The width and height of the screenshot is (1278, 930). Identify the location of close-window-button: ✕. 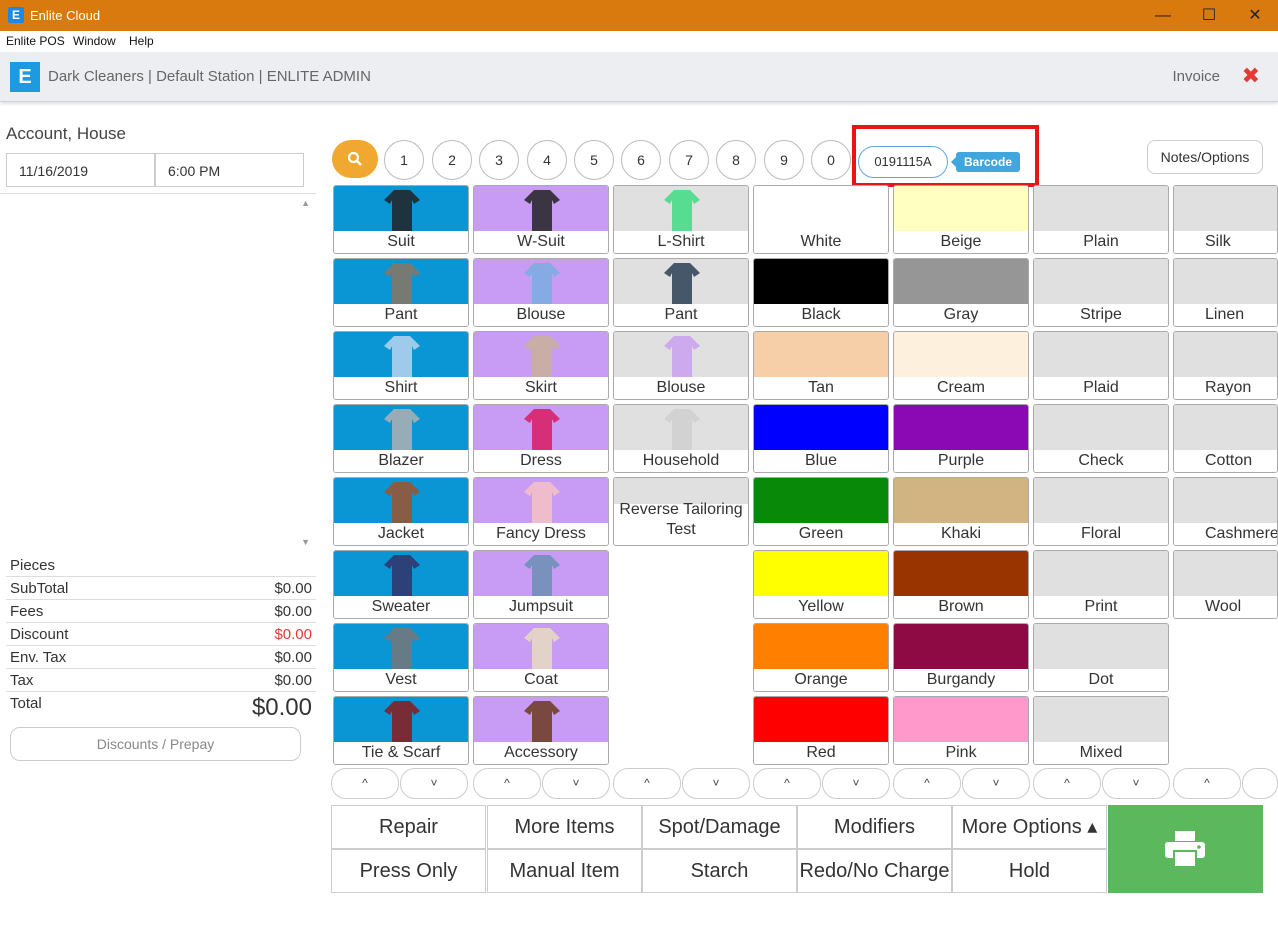
(1255, 15).